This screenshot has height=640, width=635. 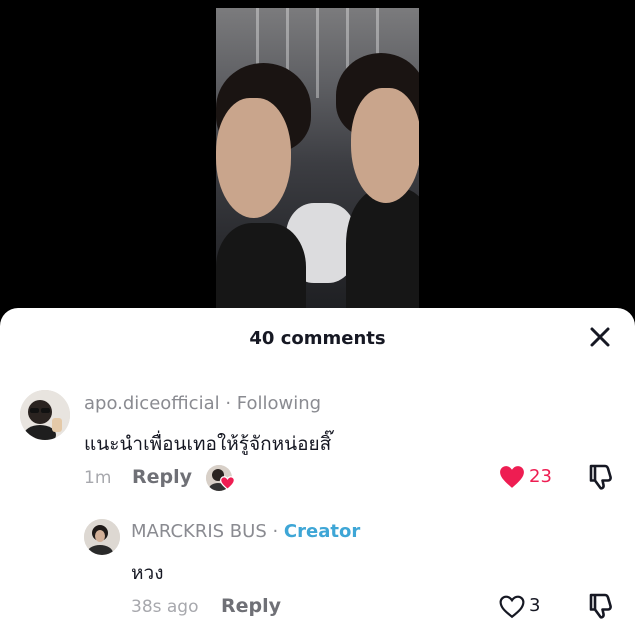 I want to click on person-right-shirt, so click(x=382, y=254).